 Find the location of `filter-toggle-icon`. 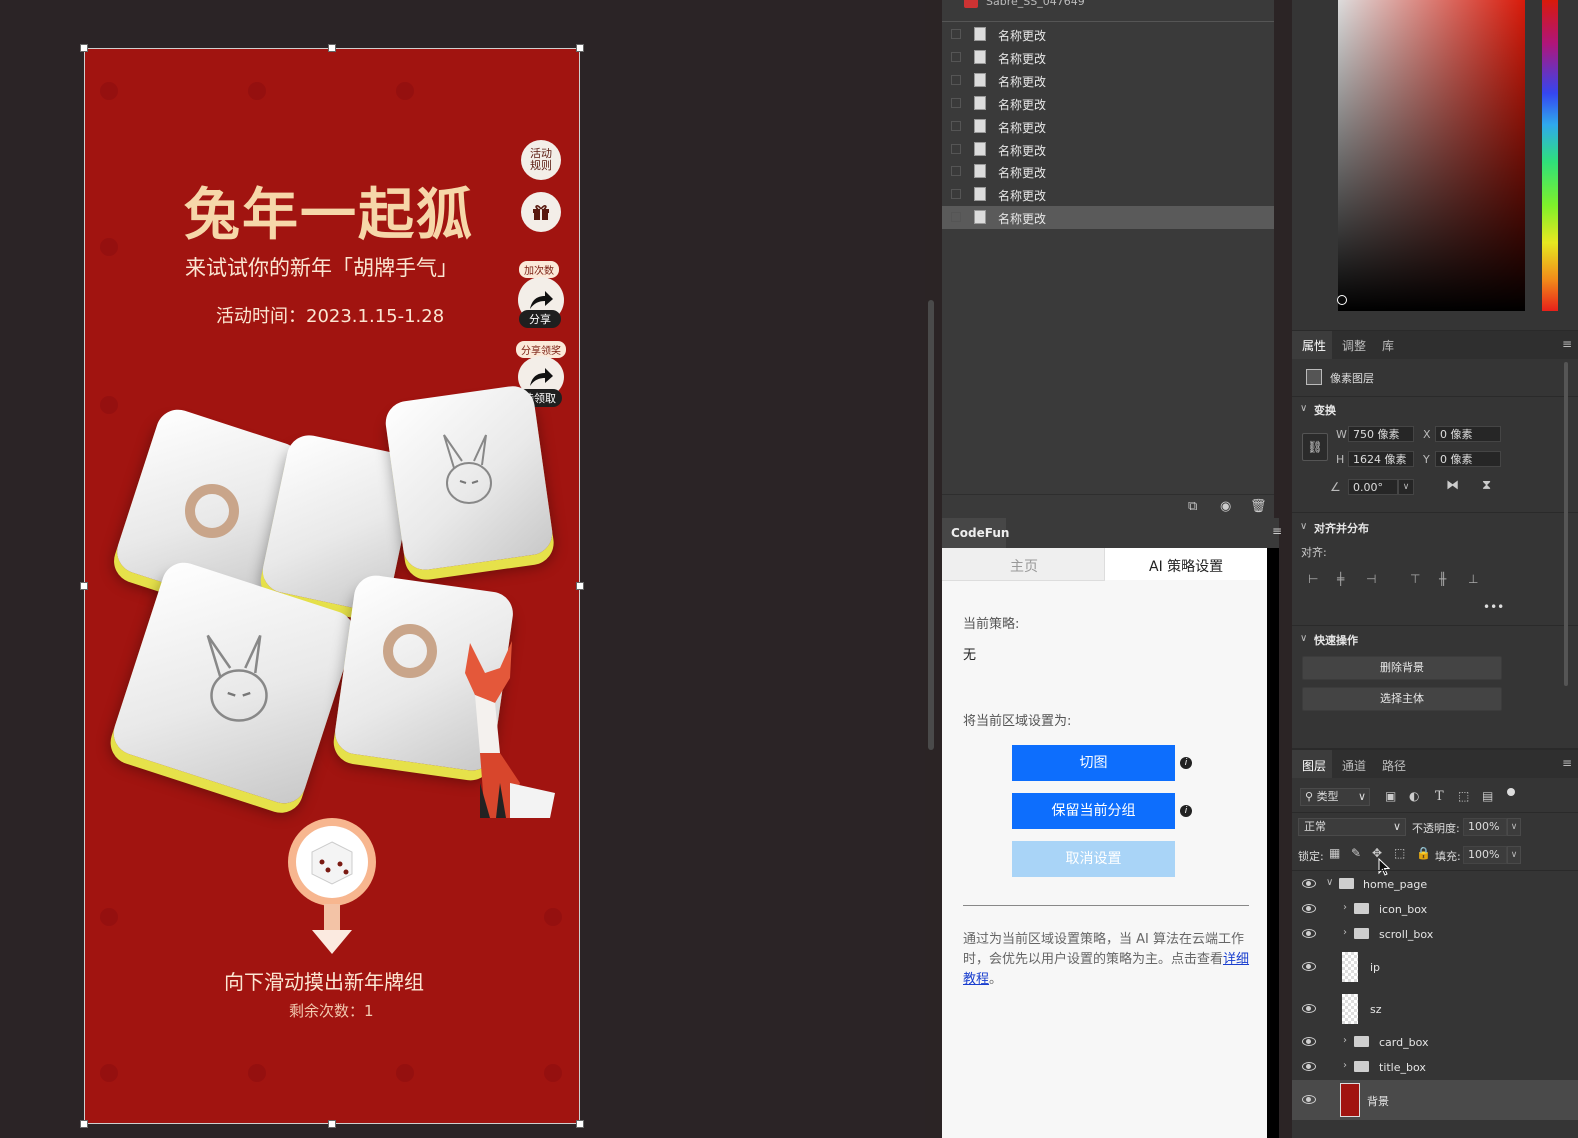

filter-toggle-icon is located at coordinates (1511, 792).